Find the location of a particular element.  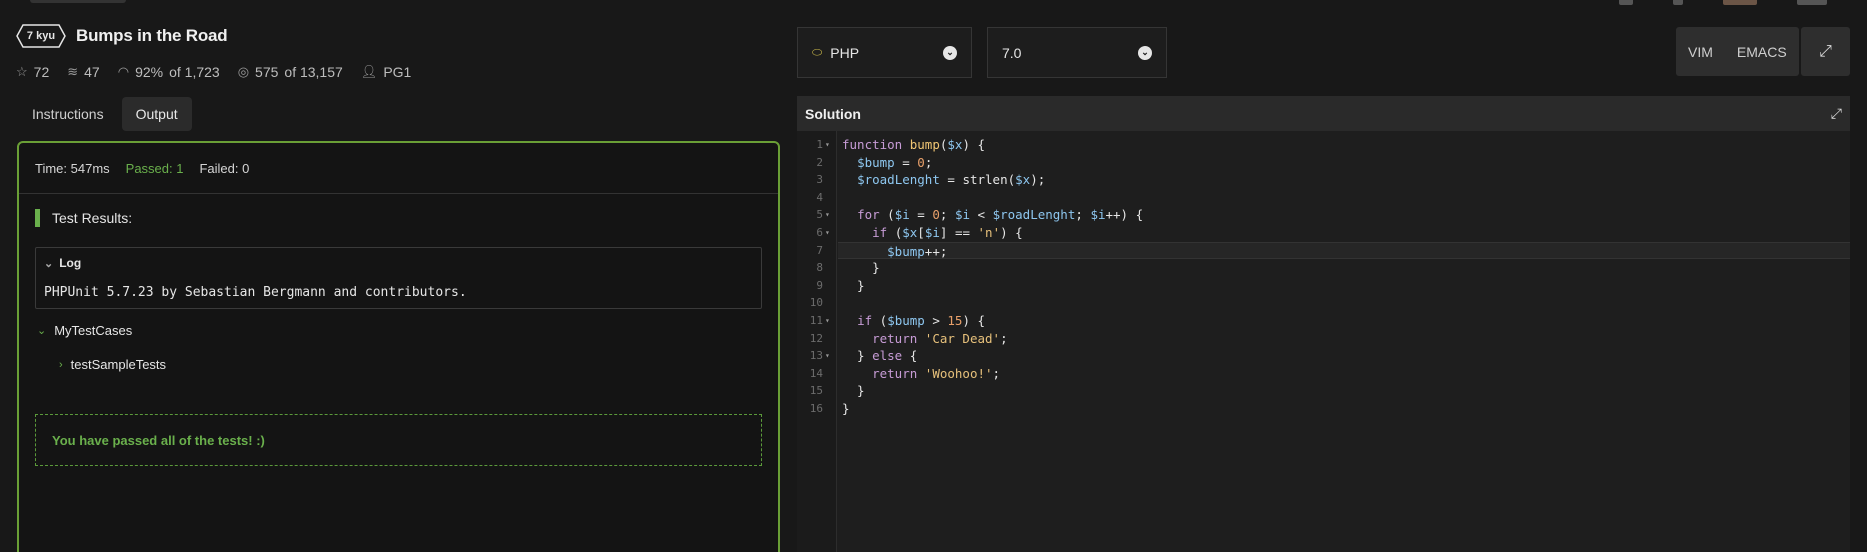

menu-icon is located at coordinates (1678, 2).